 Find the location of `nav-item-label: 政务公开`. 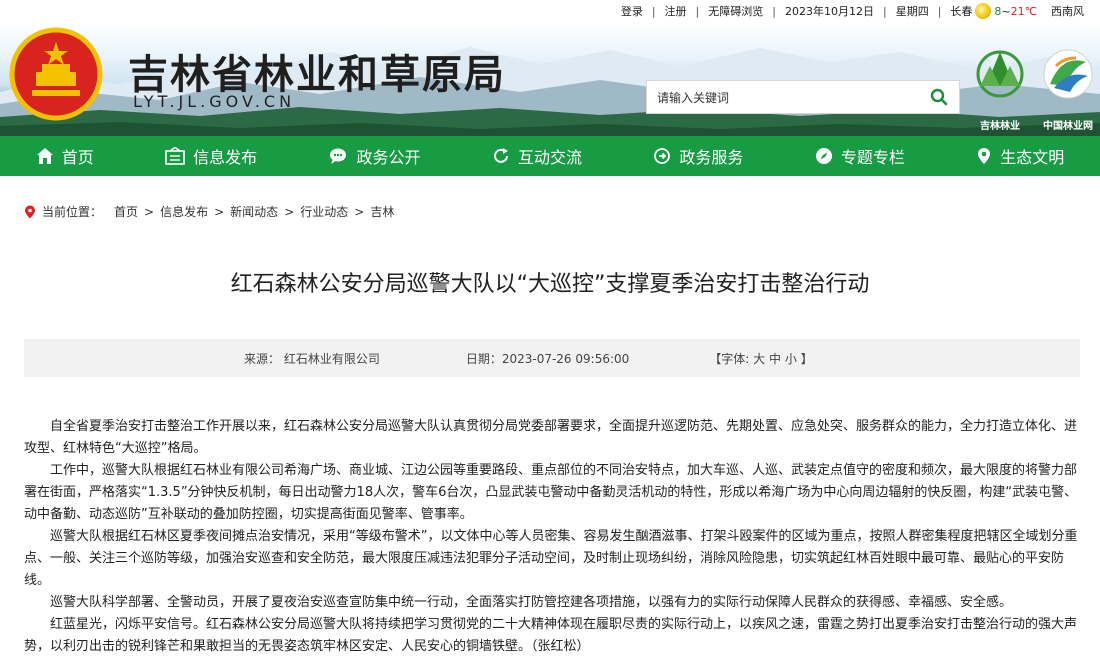

nav-item-label: 政务公开 is located at coordinates (388, 157).